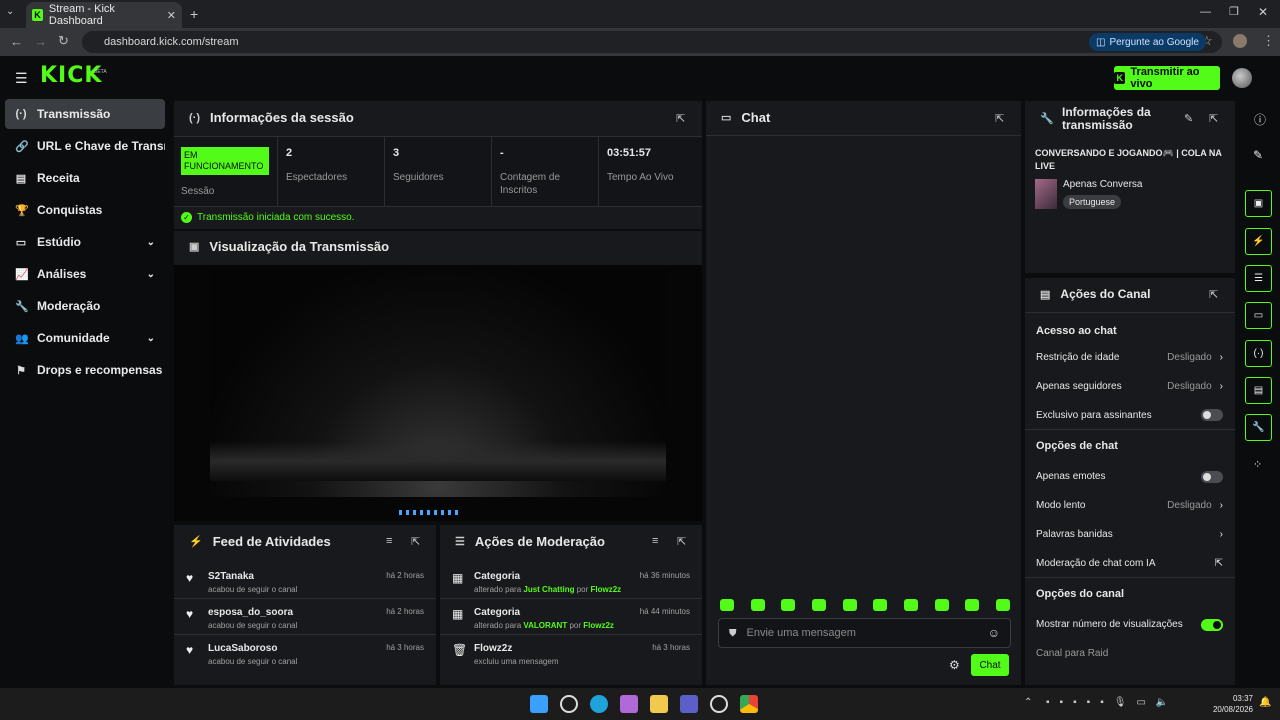  What do you see at coordinates (252, 612) in the screenshot?
I see `feed-user: esposa_do_soora` at bounding box center [252, 612].